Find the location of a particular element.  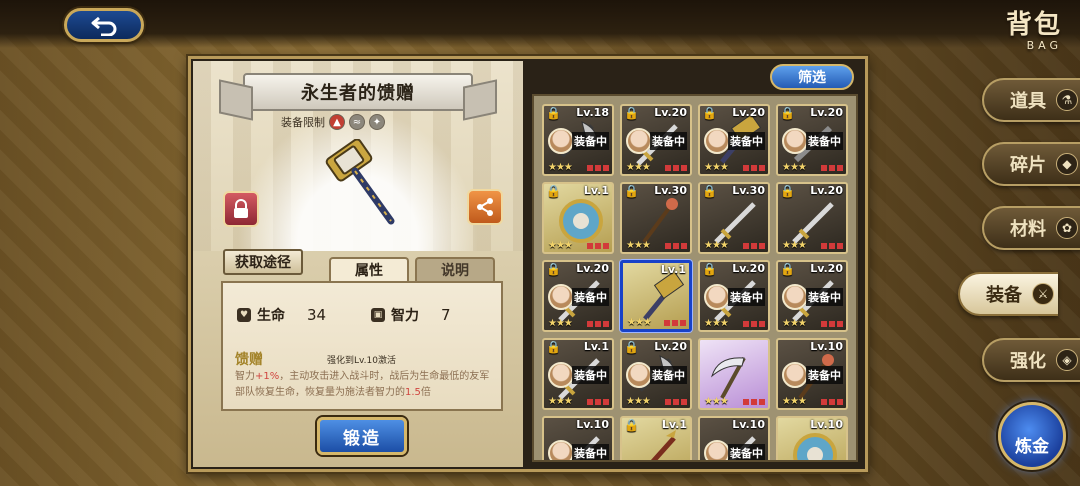

lock-button is located at coordinates (241, 209).